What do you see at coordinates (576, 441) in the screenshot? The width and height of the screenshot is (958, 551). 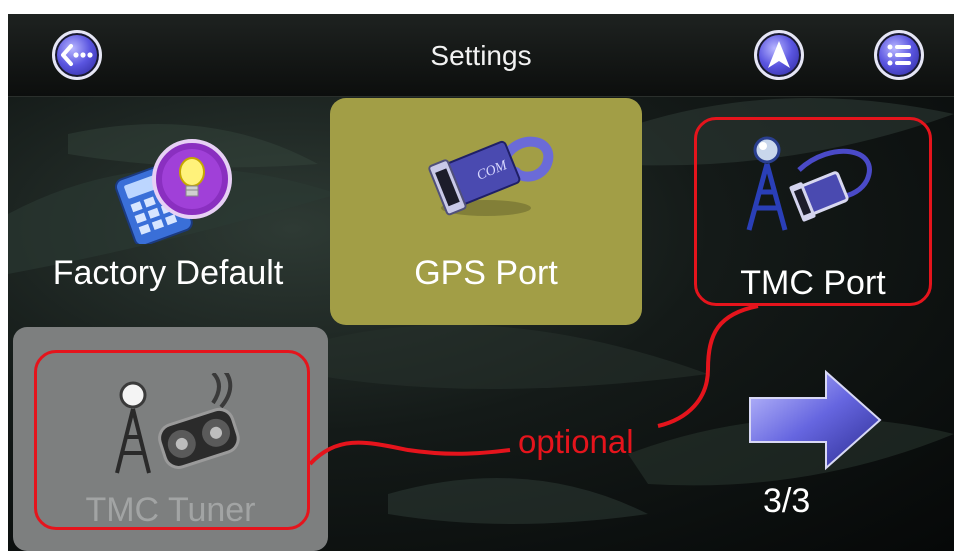 I see `optional-annotation: optional` at bounding box center [576, 441].